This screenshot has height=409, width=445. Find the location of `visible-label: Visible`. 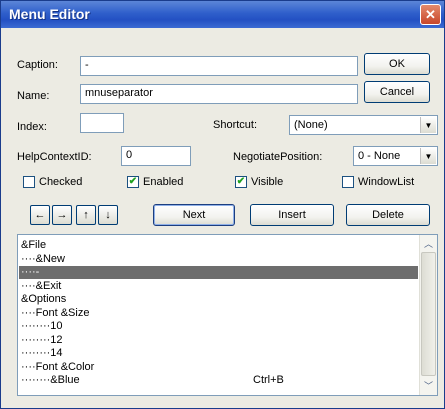

visible-label: Visible is located at coordinates (267, 182).